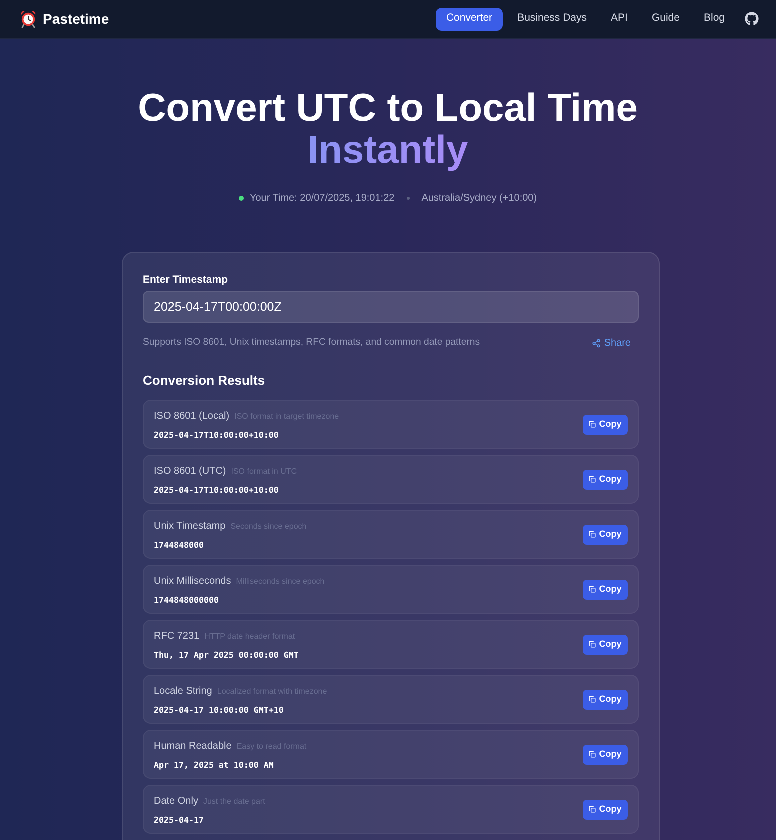  What do you see at coordinates (469, 19) in the screenshot?
I see `nav-link: Converter` at bounding box center [469, 19].